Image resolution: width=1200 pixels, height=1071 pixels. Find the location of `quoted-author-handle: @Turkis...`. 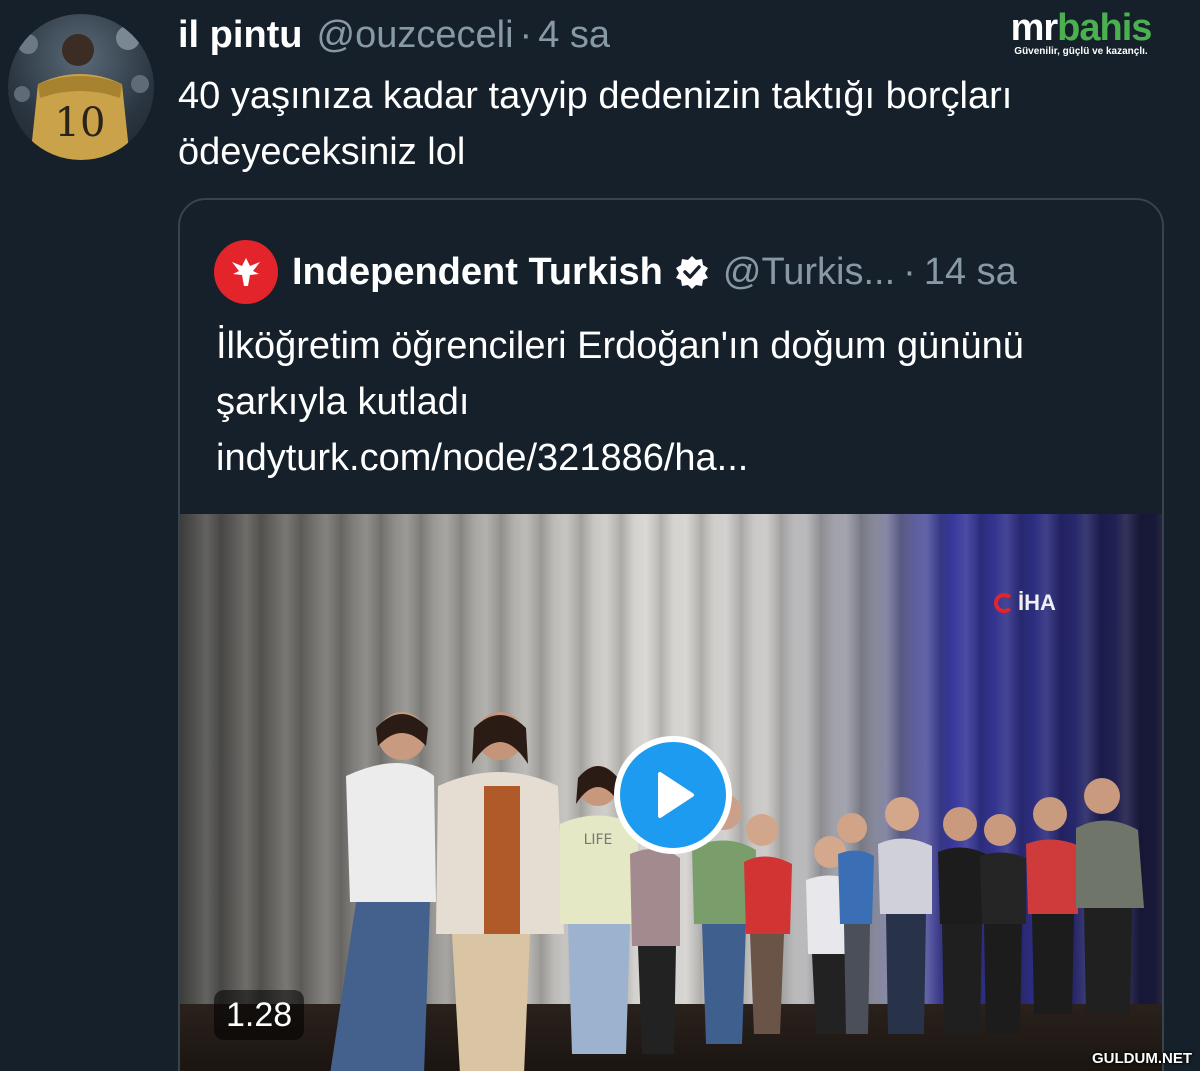

quoted-author-handle: @Turkis... is located at coordinates (809, 272).